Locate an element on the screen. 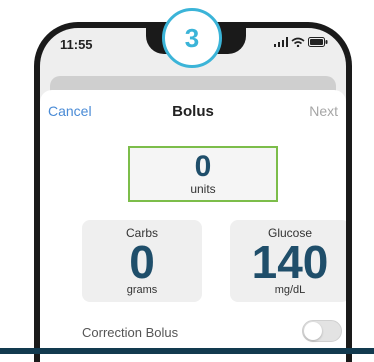 The height and width of the screenshot is (362, 374). page-title: Bolus is located at coordinates (193, 111).